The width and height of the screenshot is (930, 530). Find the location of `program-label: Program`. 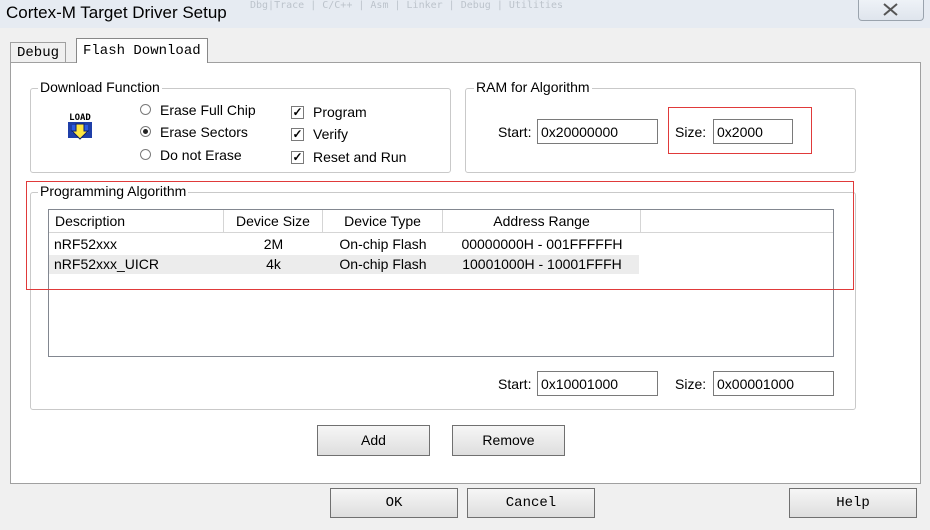

program-label: Program is located at coordinates (340, 112).